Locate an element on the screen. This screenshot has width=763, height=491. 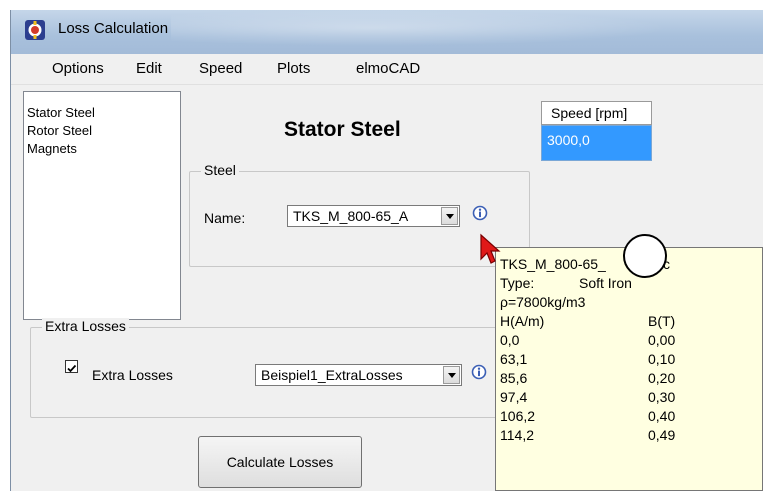
tooltip-material-name: TKS_M_800-65_ is located at coordinates (553, 264).